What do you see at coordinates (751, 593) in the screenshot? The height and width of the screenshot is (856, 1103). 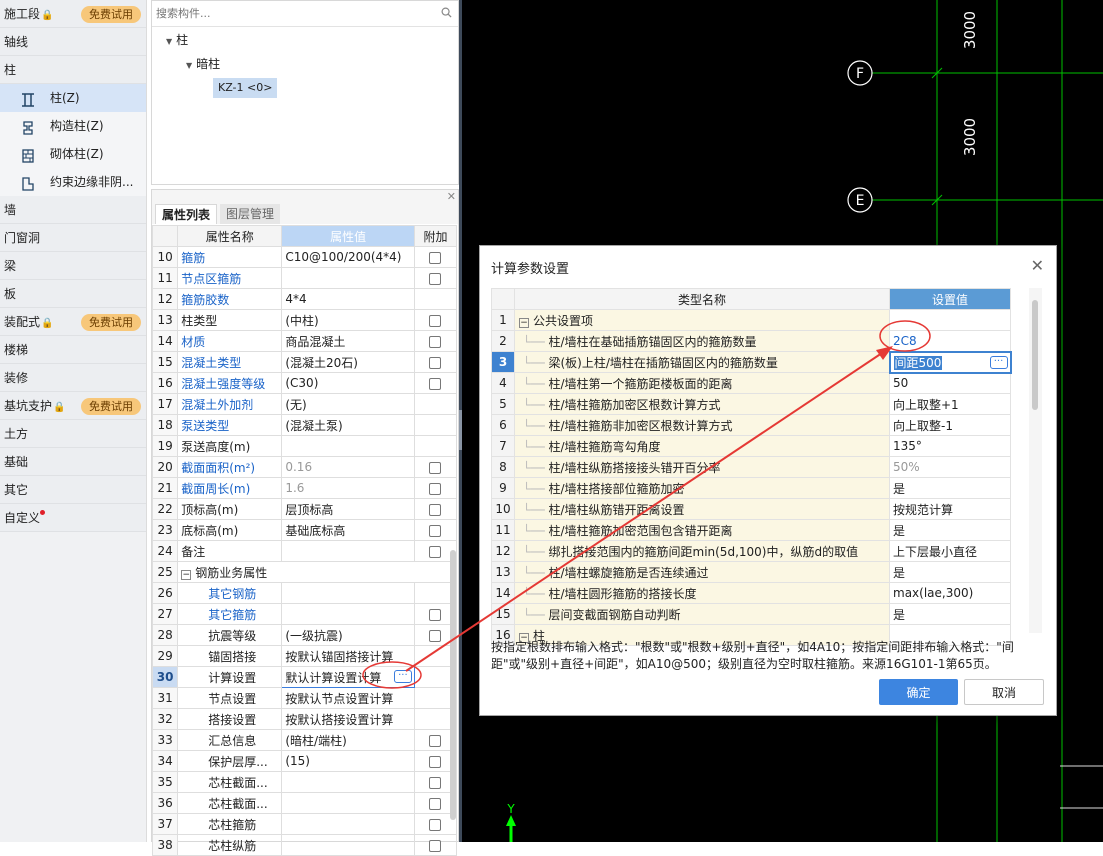 I see `settings-row: 14 └── 柱/墙柱圆形箍筋的搭接长度 max(lae,300)` at bounding box center [751, 593].